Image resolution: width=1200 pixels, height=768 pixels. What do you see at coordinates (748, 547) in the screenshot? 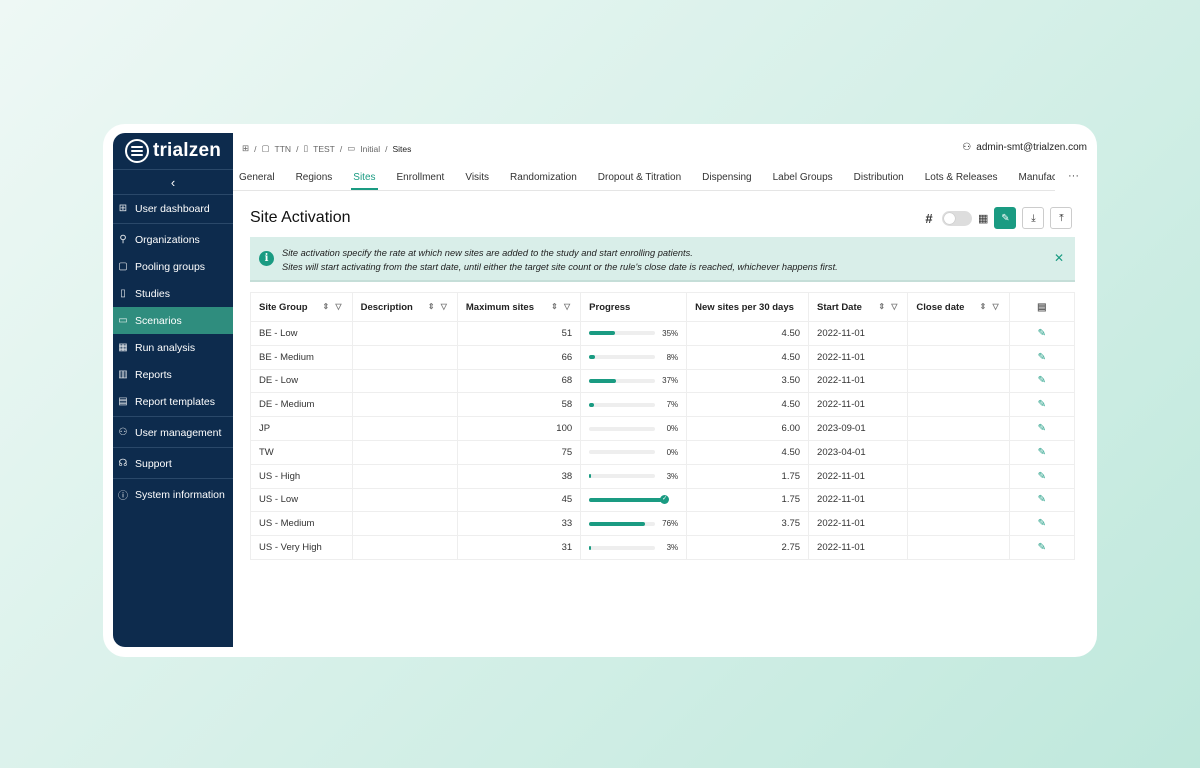
I see `cell-new-sites: 2.75` at bounding box center [748, 547].